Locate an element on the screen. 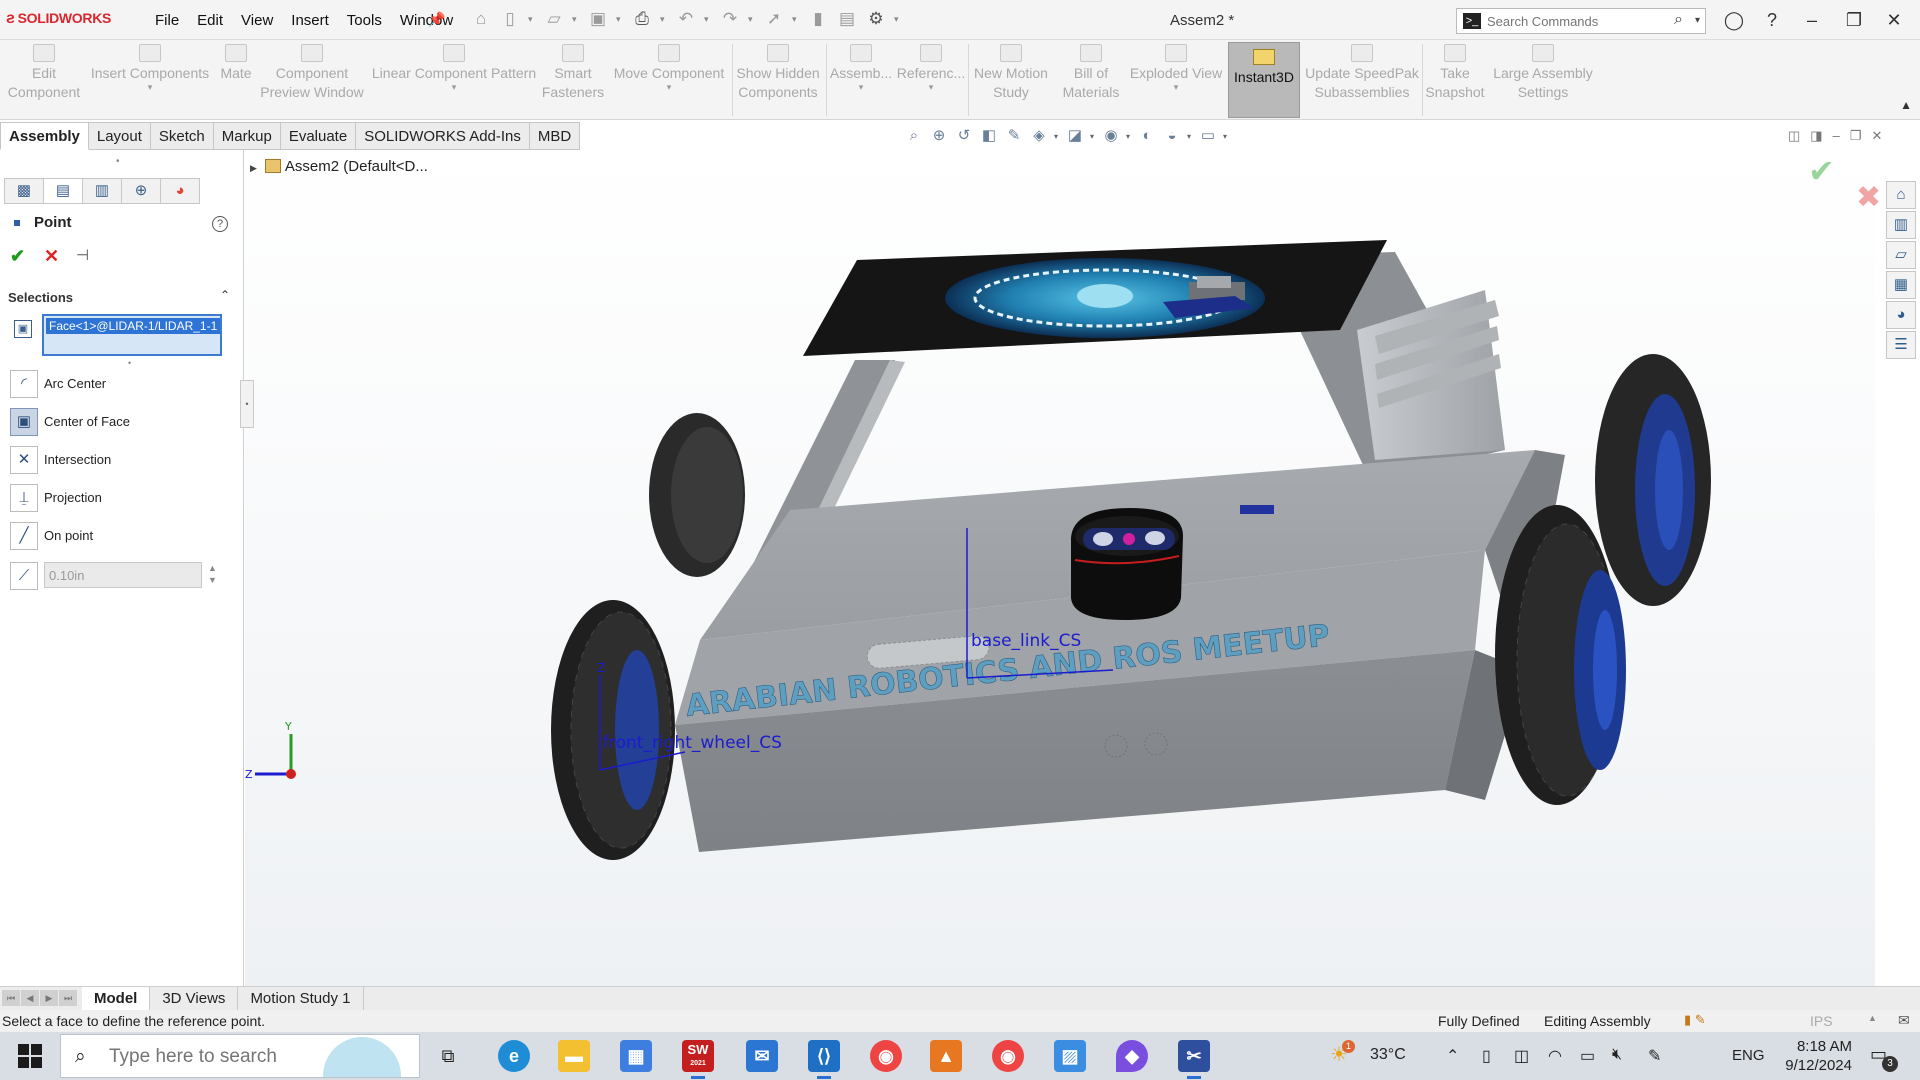  configurationmanager-tab-icon: ▥ is located at coordinates (102, 191).